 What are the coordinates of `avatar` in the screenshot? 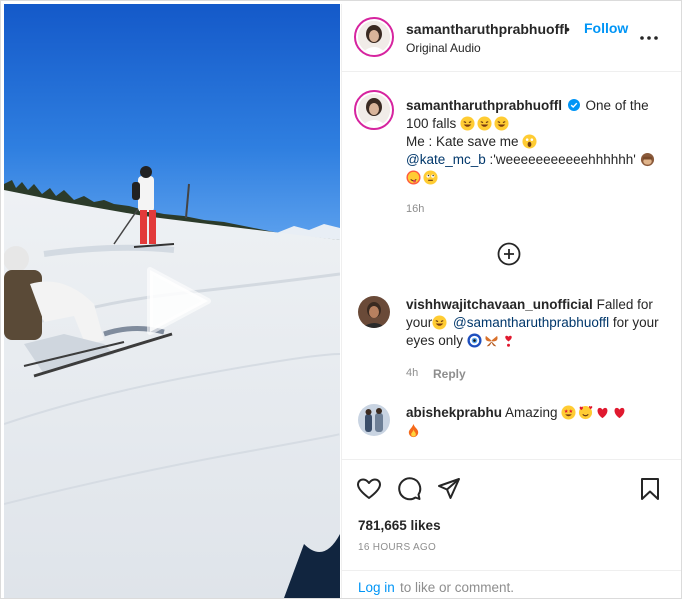 It's located at (374, 37).